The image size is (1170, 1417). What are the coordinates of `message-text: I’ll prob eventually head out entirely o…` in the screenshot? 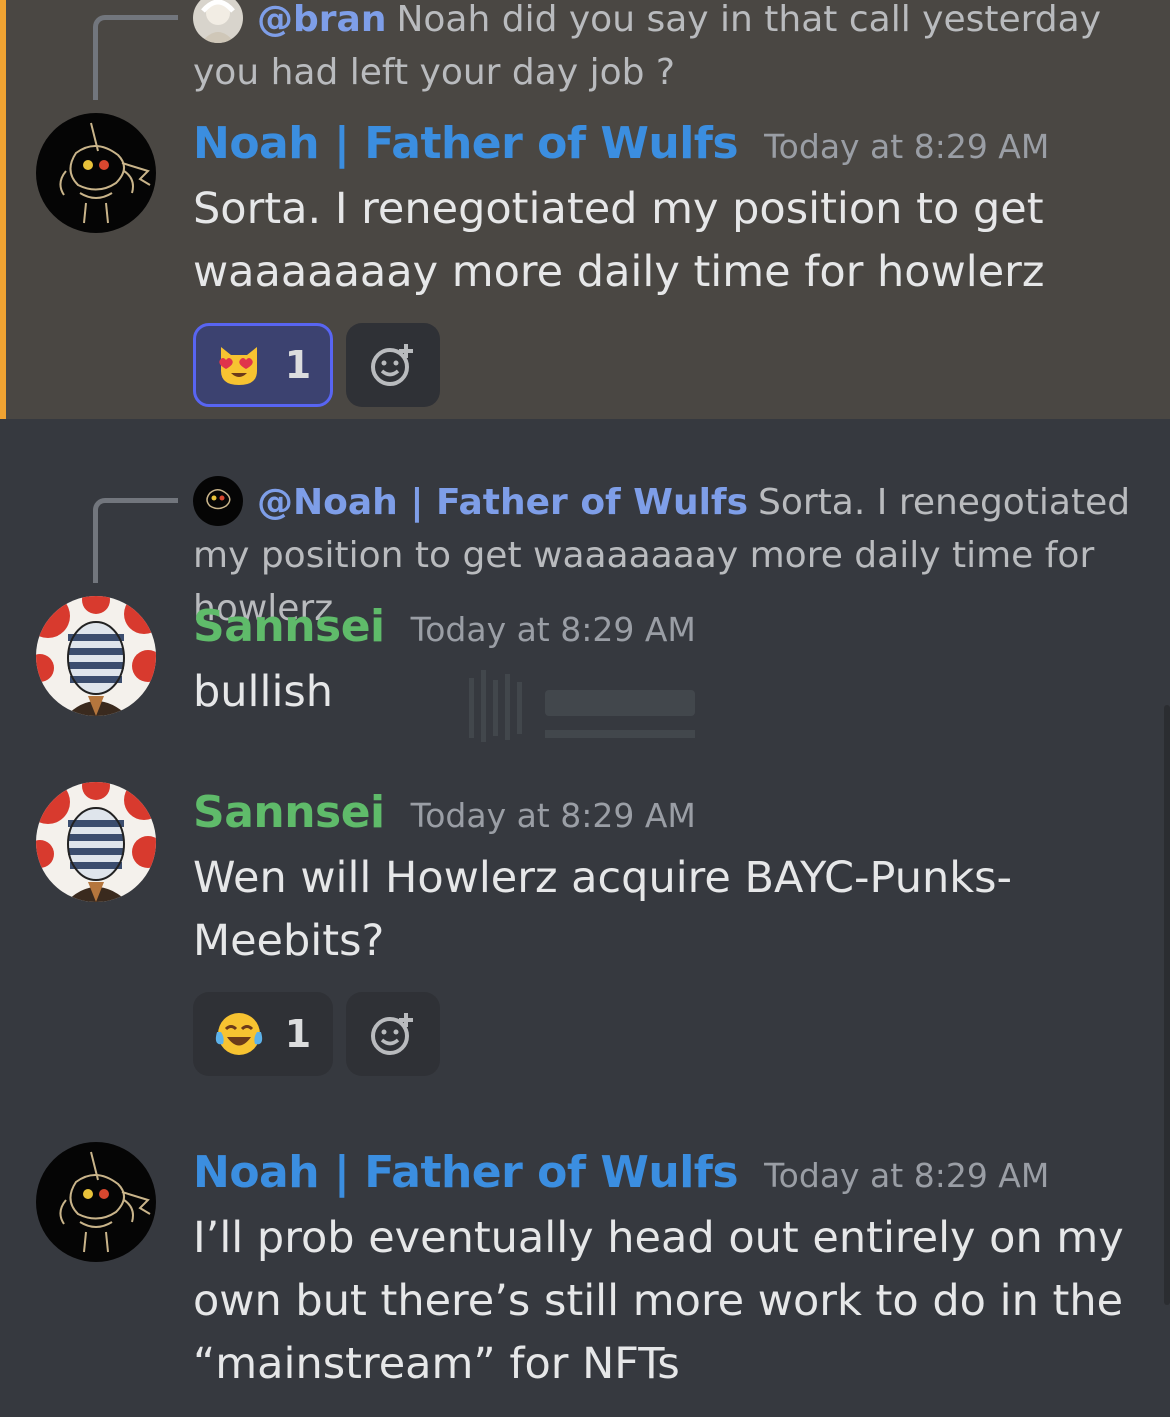 It's located at (658, 1301).